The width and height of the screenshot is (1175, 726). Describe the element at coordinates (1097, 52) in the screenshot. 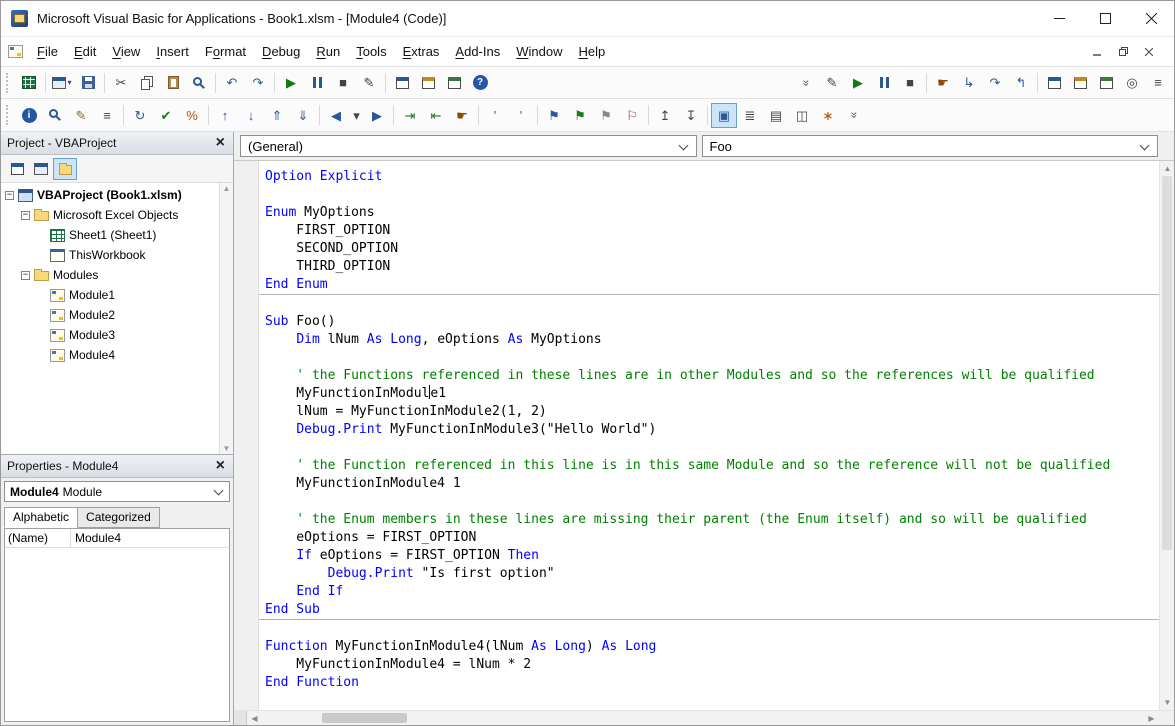

I see `mdi-minimize-button` at that location.